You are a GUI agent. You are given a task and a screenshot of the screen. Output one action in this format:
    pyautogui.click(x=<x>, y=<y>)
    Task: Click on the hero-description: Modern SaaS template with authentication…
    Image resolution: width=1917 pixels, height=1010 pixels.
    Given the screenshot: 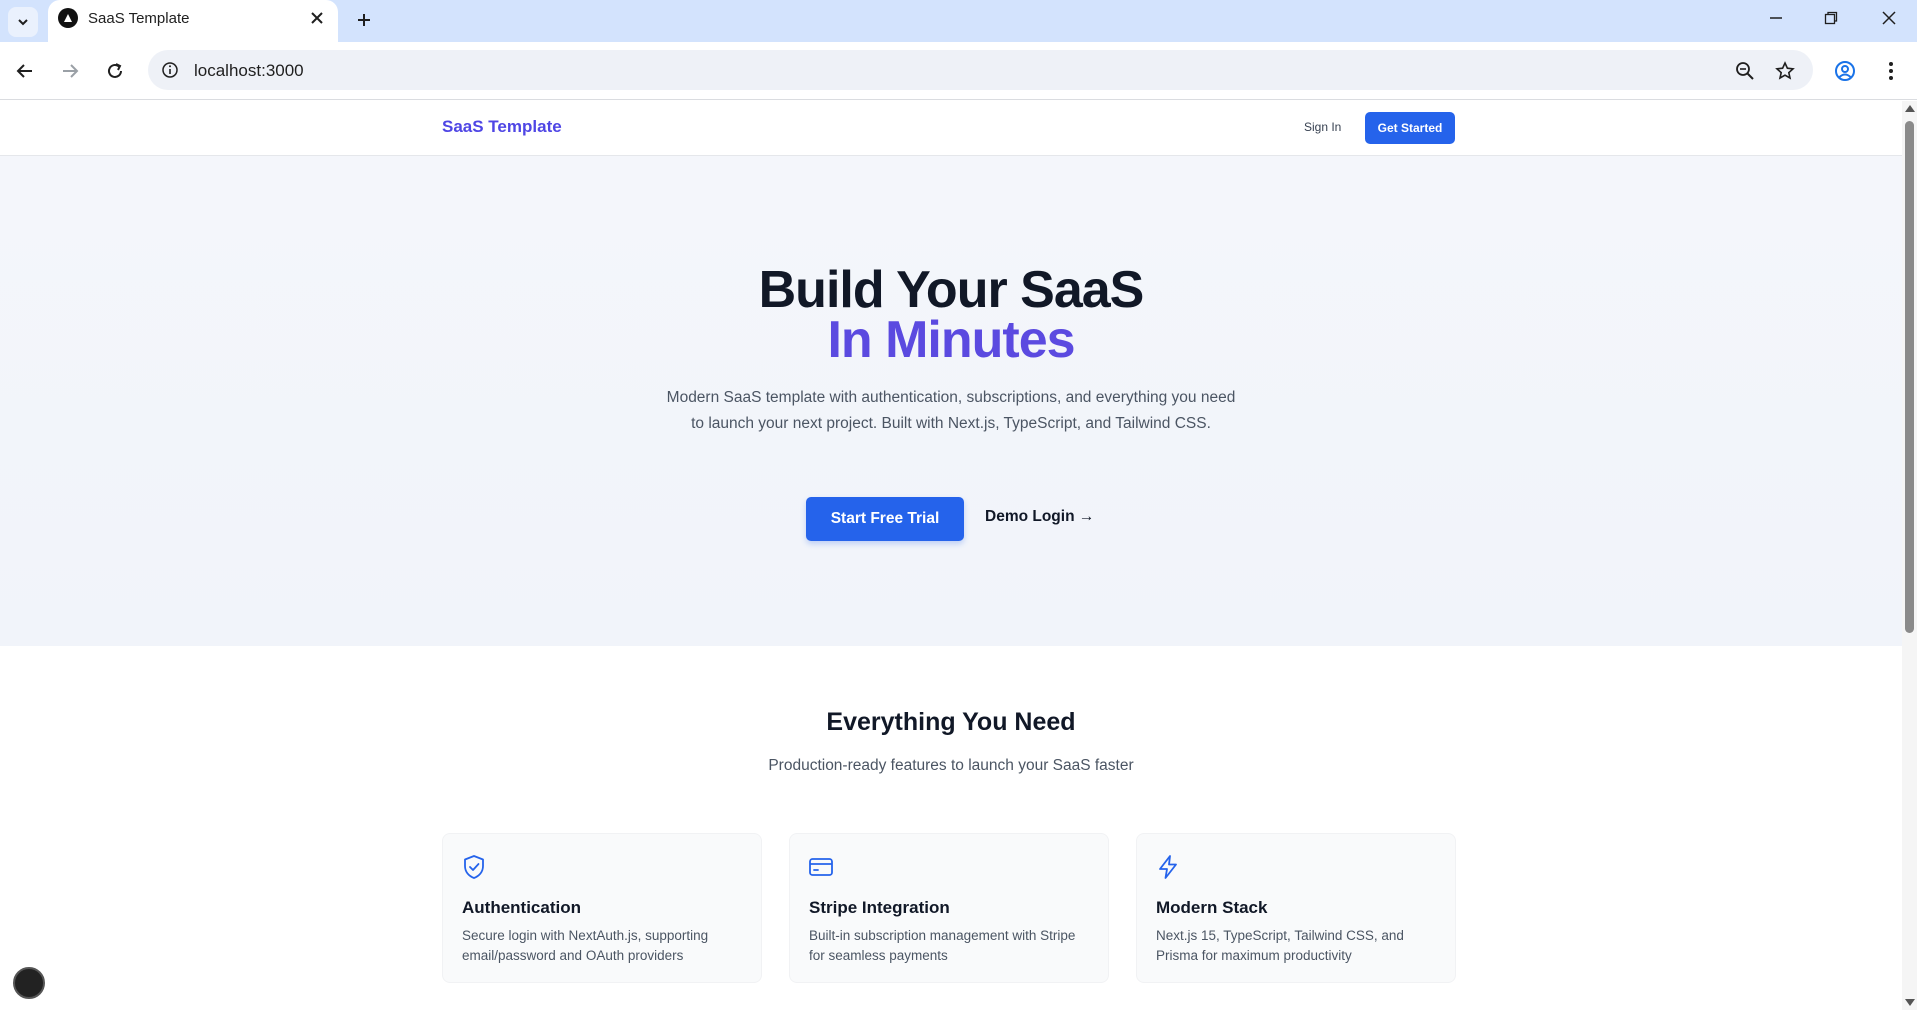 What is the action you would take?
    pyautogui.click(x=951, y=410)
    